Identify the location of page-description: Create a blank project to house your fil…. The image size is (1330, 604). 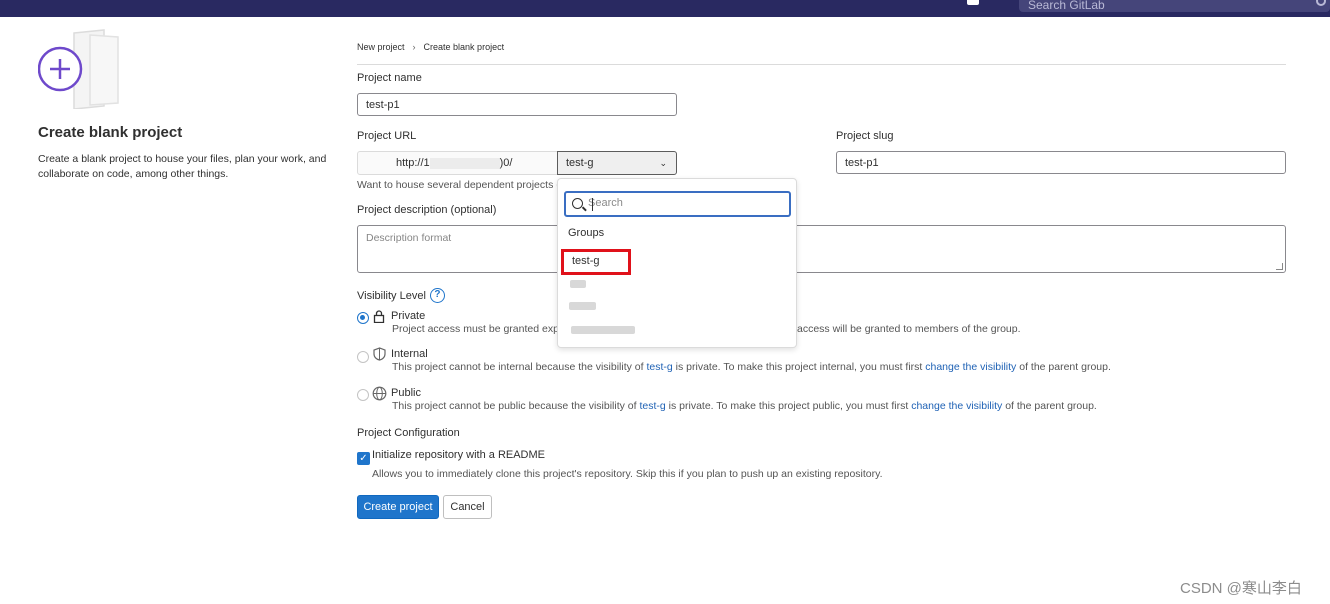
(182, 166).